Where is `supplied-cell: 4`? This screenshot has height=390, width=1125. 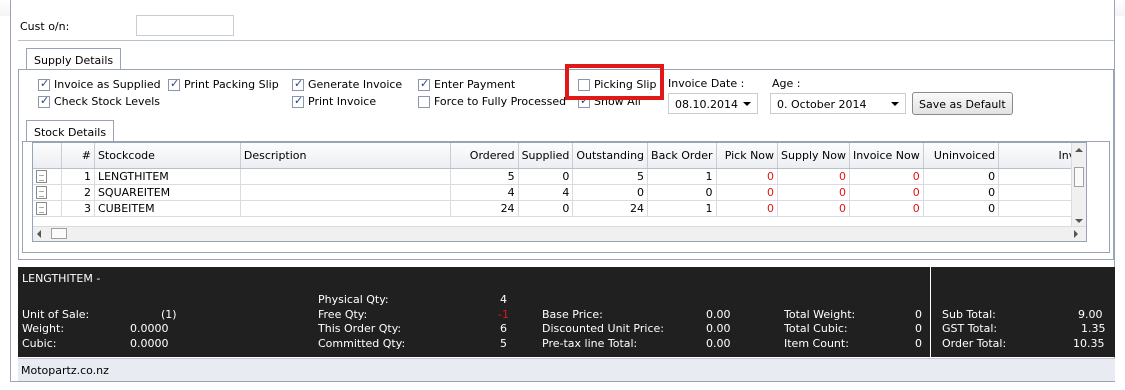 supplied-cell: 4 is located at coordinates (546, 192).